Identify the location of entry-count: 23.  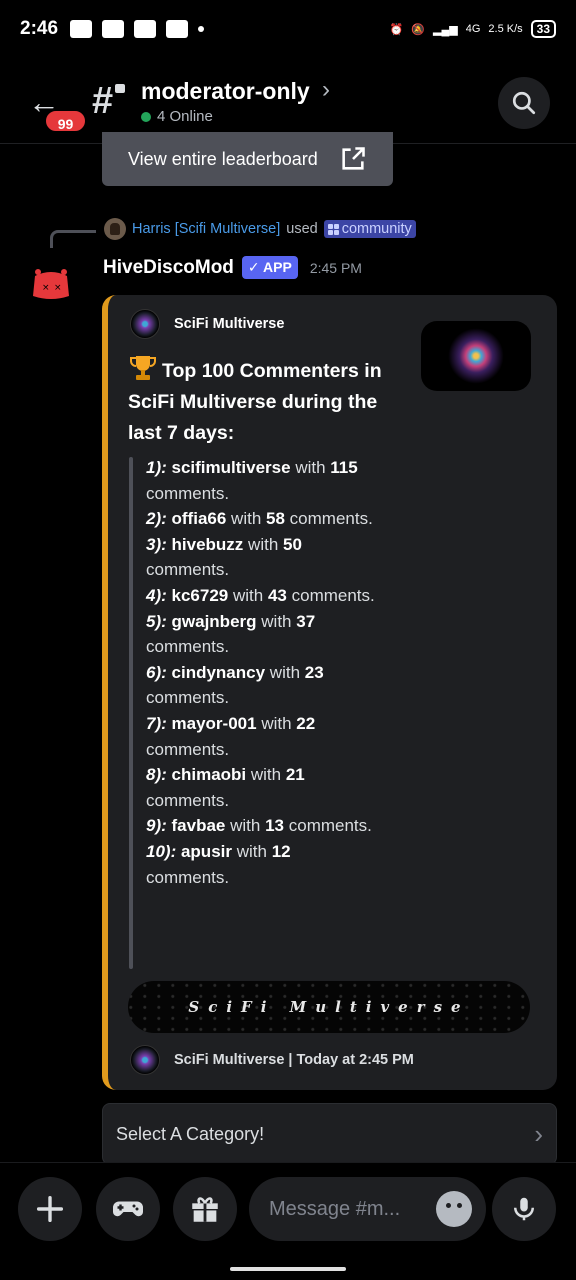
(314, 672).